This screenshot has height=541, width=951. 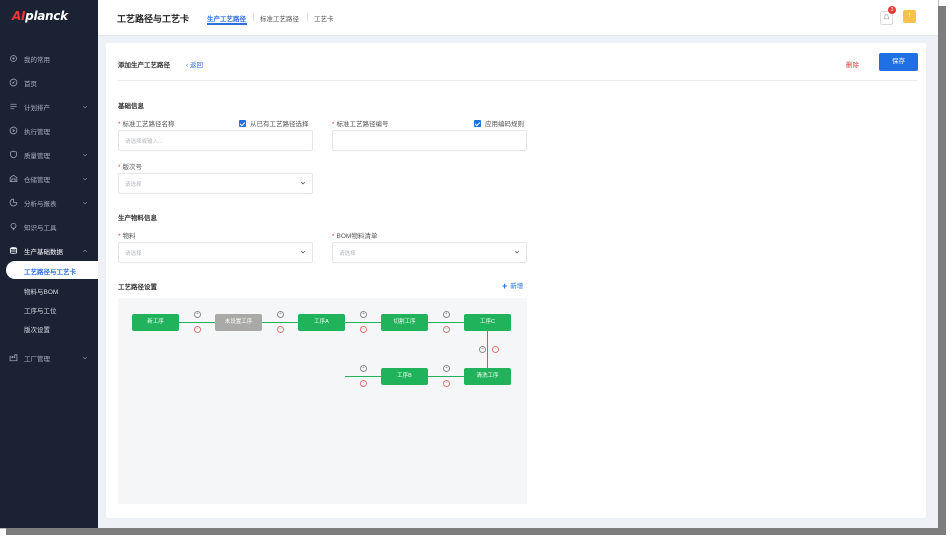 What do you see at coordinates (13, 178) in the screenshot?
I see `warehouse-icon` at bounding box center [13, 178].